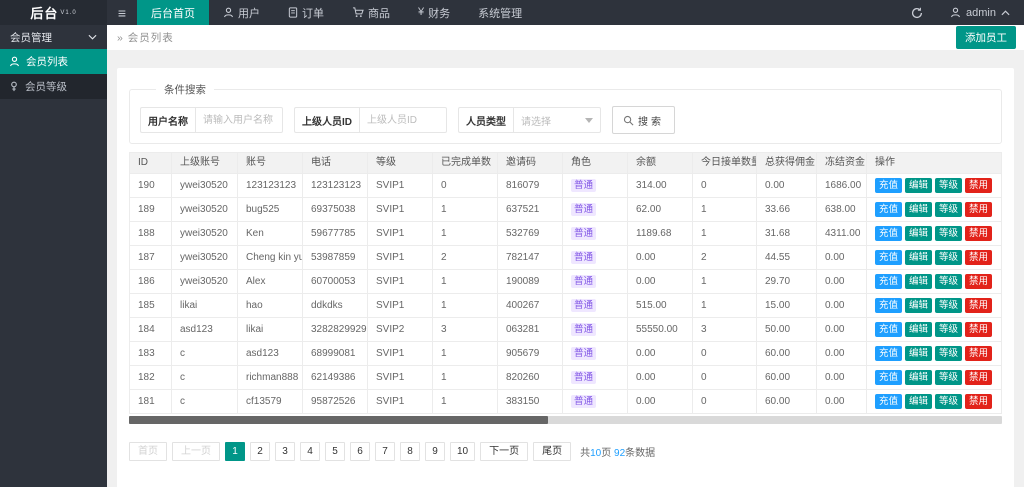 The width and height of the screenshot is (1024, 487). I want to click on page-next-button: 下一页, so click(504, 451).